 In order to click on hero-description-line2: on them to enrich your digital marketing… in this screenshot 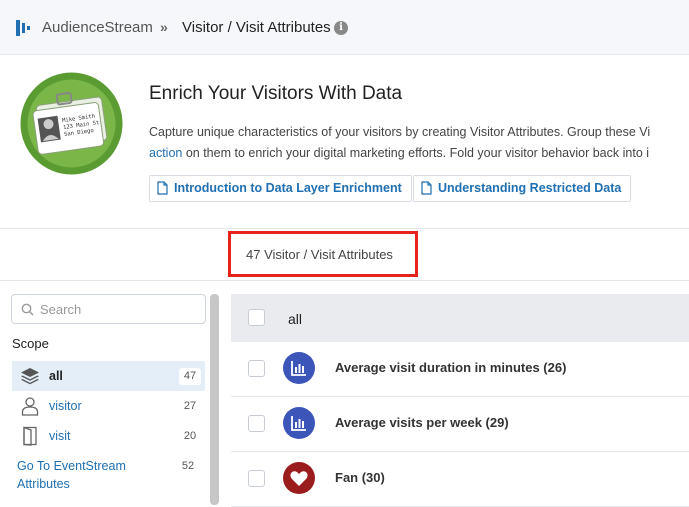, I will do `click(416, 153)`.